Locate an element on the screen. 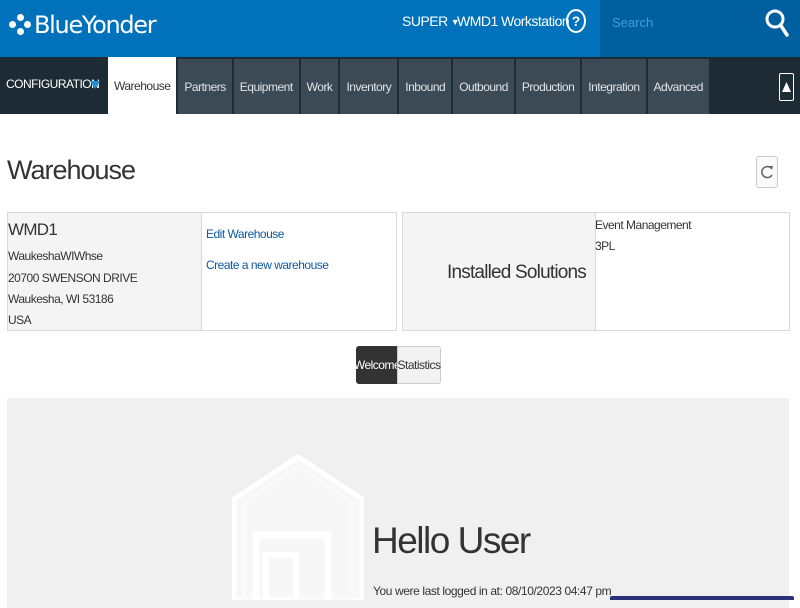  search-icon is located at coordinates (777, 23).